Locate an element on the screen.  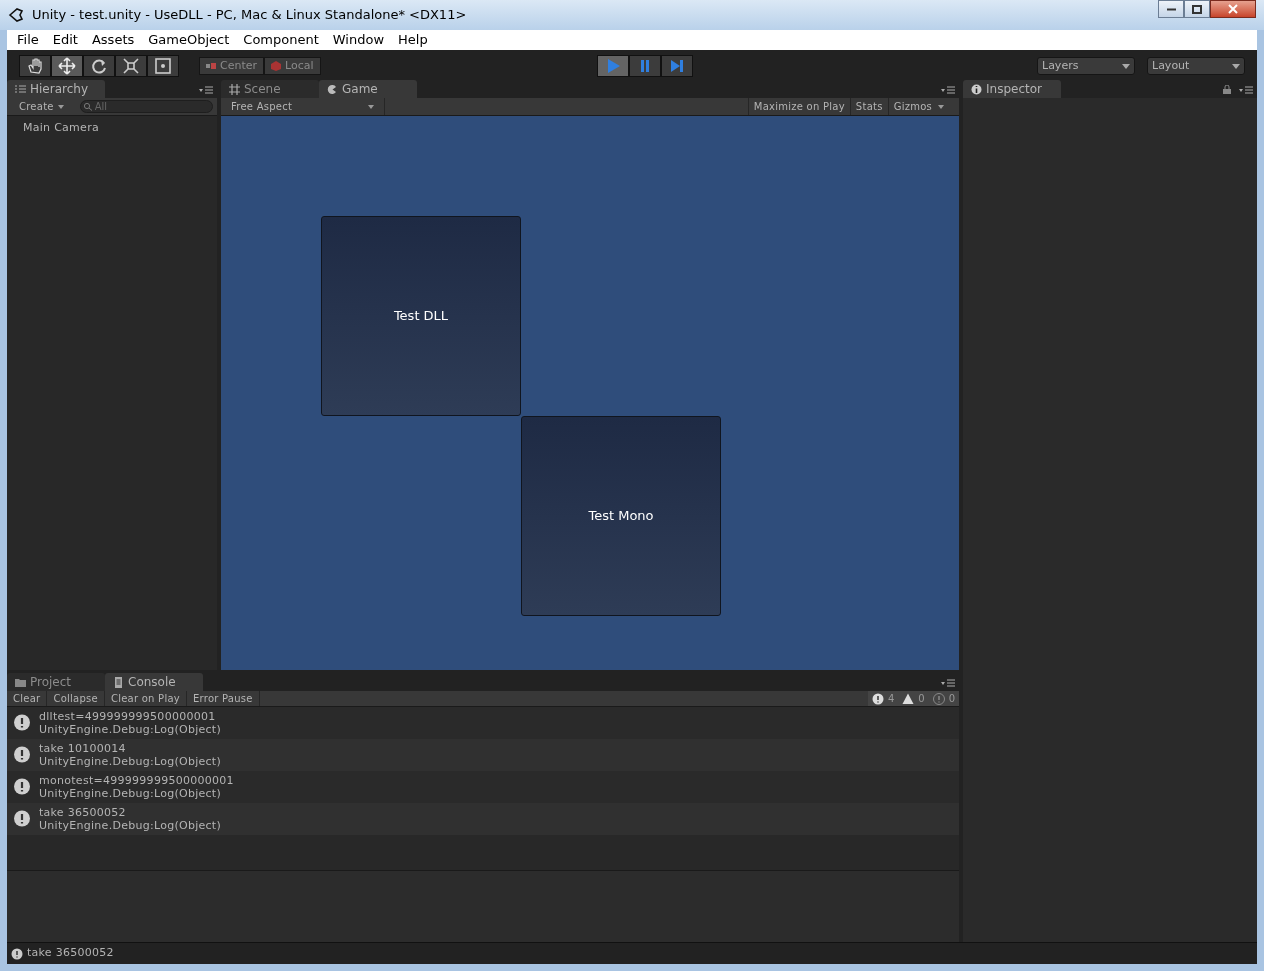
move-arrows-icon is located at coordinates (67, 66).